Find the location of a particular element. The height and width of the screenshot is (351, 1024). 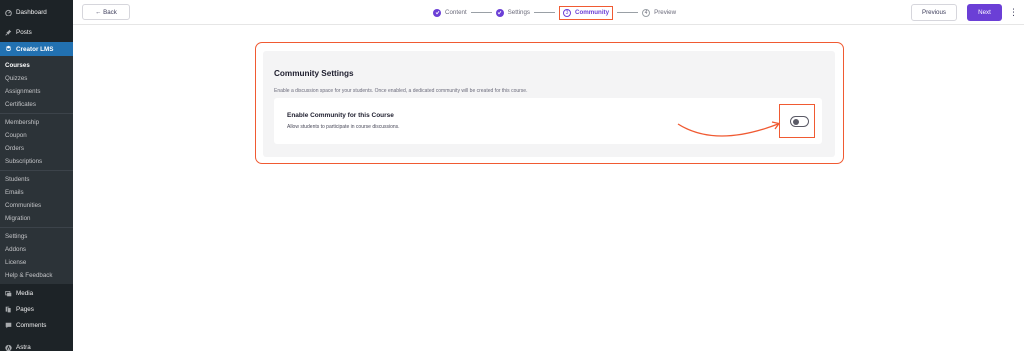

sidebar-item-students: Students is located at coordinates (36, 179).